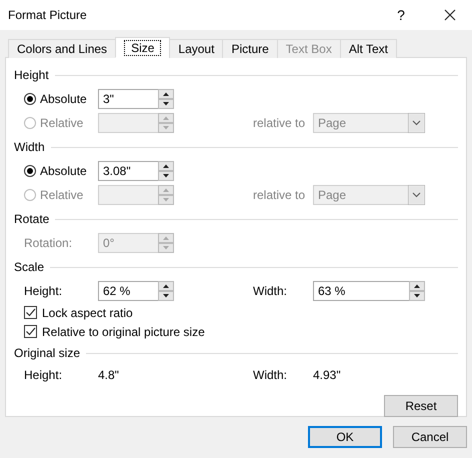 The image size is (472, 458). Describe the element at coordinates (30, 147) in the screenshot. I see `section-heading: Width` at that location.